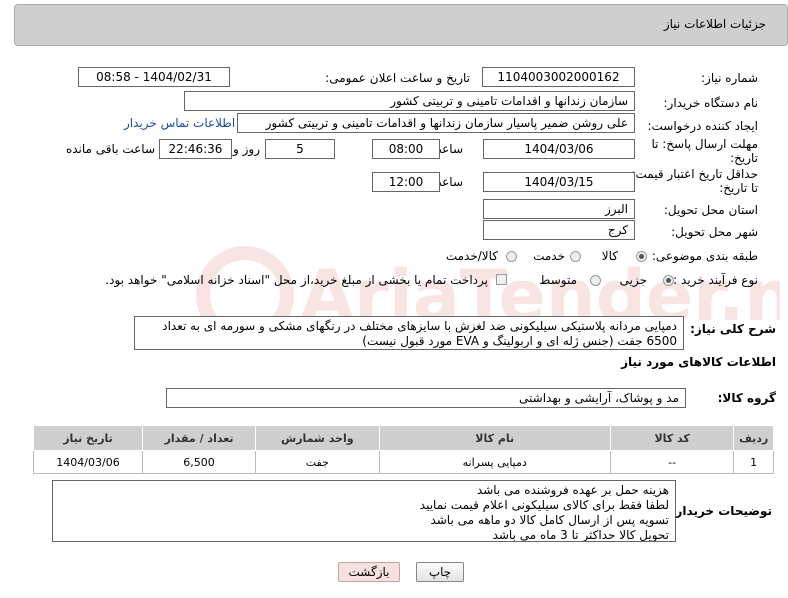 This screenshot has width=788, height=598. What do you see at coordinates (753, 438) in the screenshot?
I see `col-header-row: ردیف` at bounding box center [753, 438].